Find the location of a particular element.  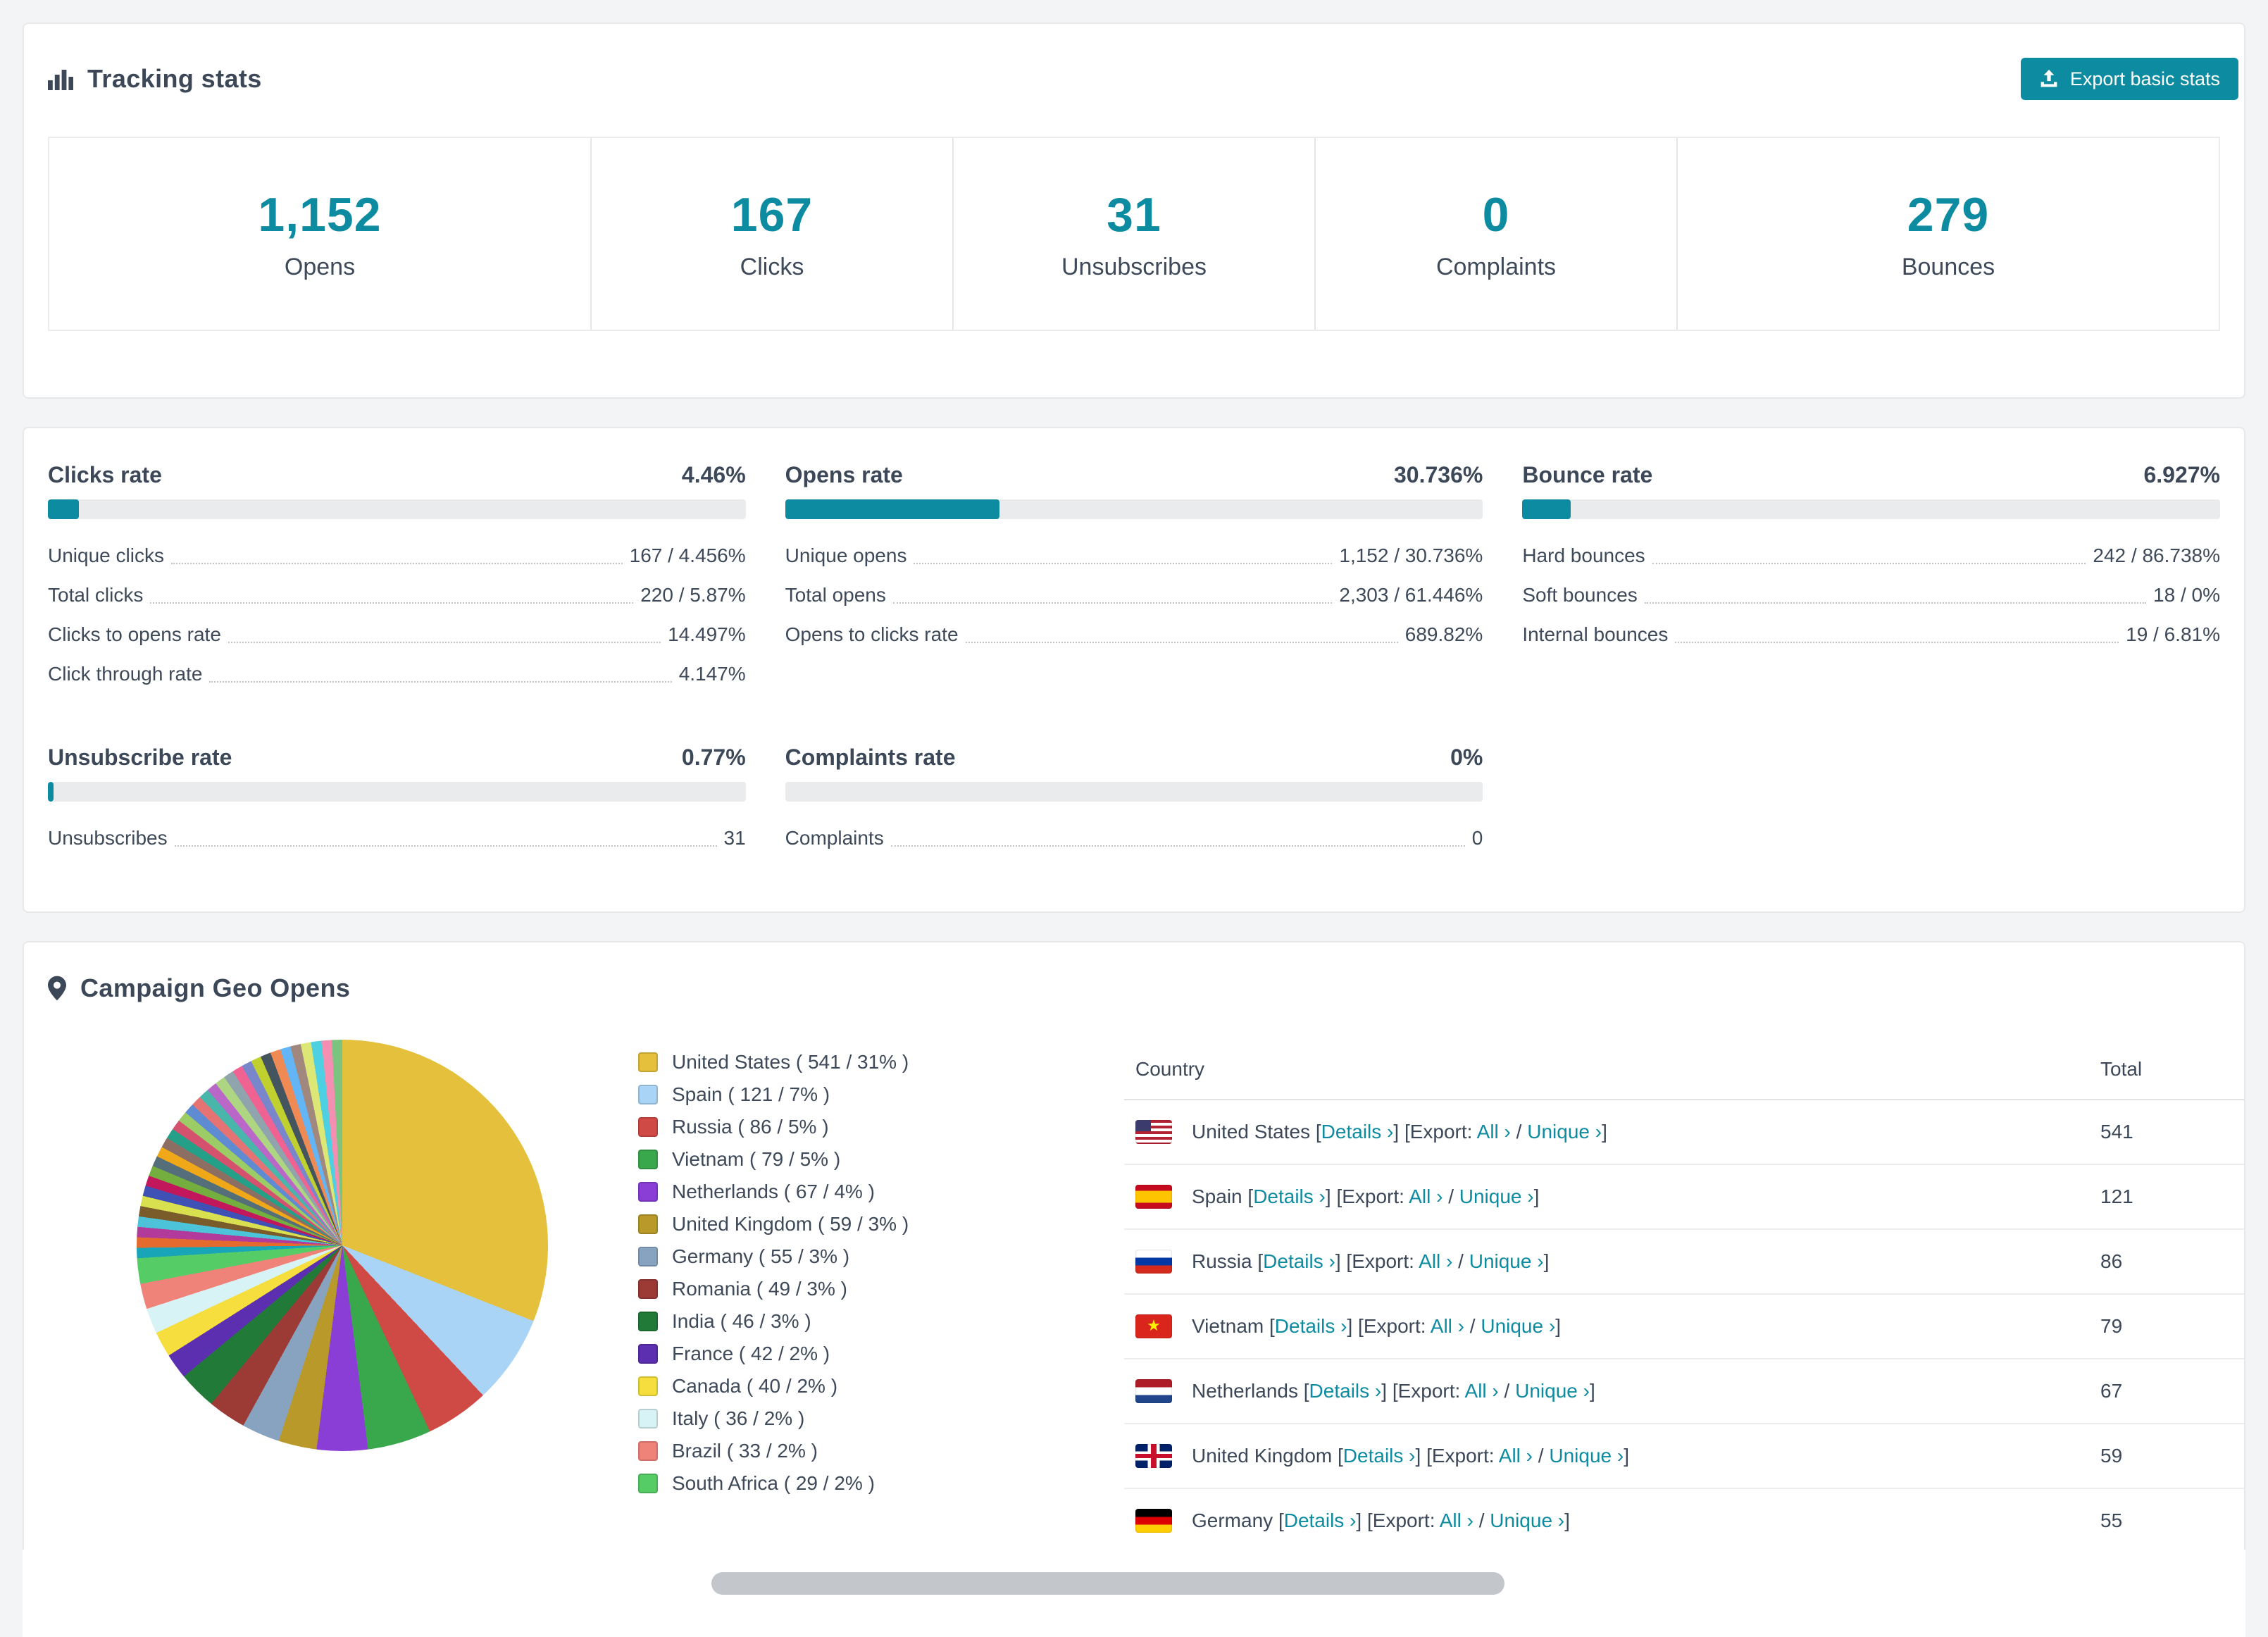

rate-row-label: Total opens is located at coordinates (835, 595).